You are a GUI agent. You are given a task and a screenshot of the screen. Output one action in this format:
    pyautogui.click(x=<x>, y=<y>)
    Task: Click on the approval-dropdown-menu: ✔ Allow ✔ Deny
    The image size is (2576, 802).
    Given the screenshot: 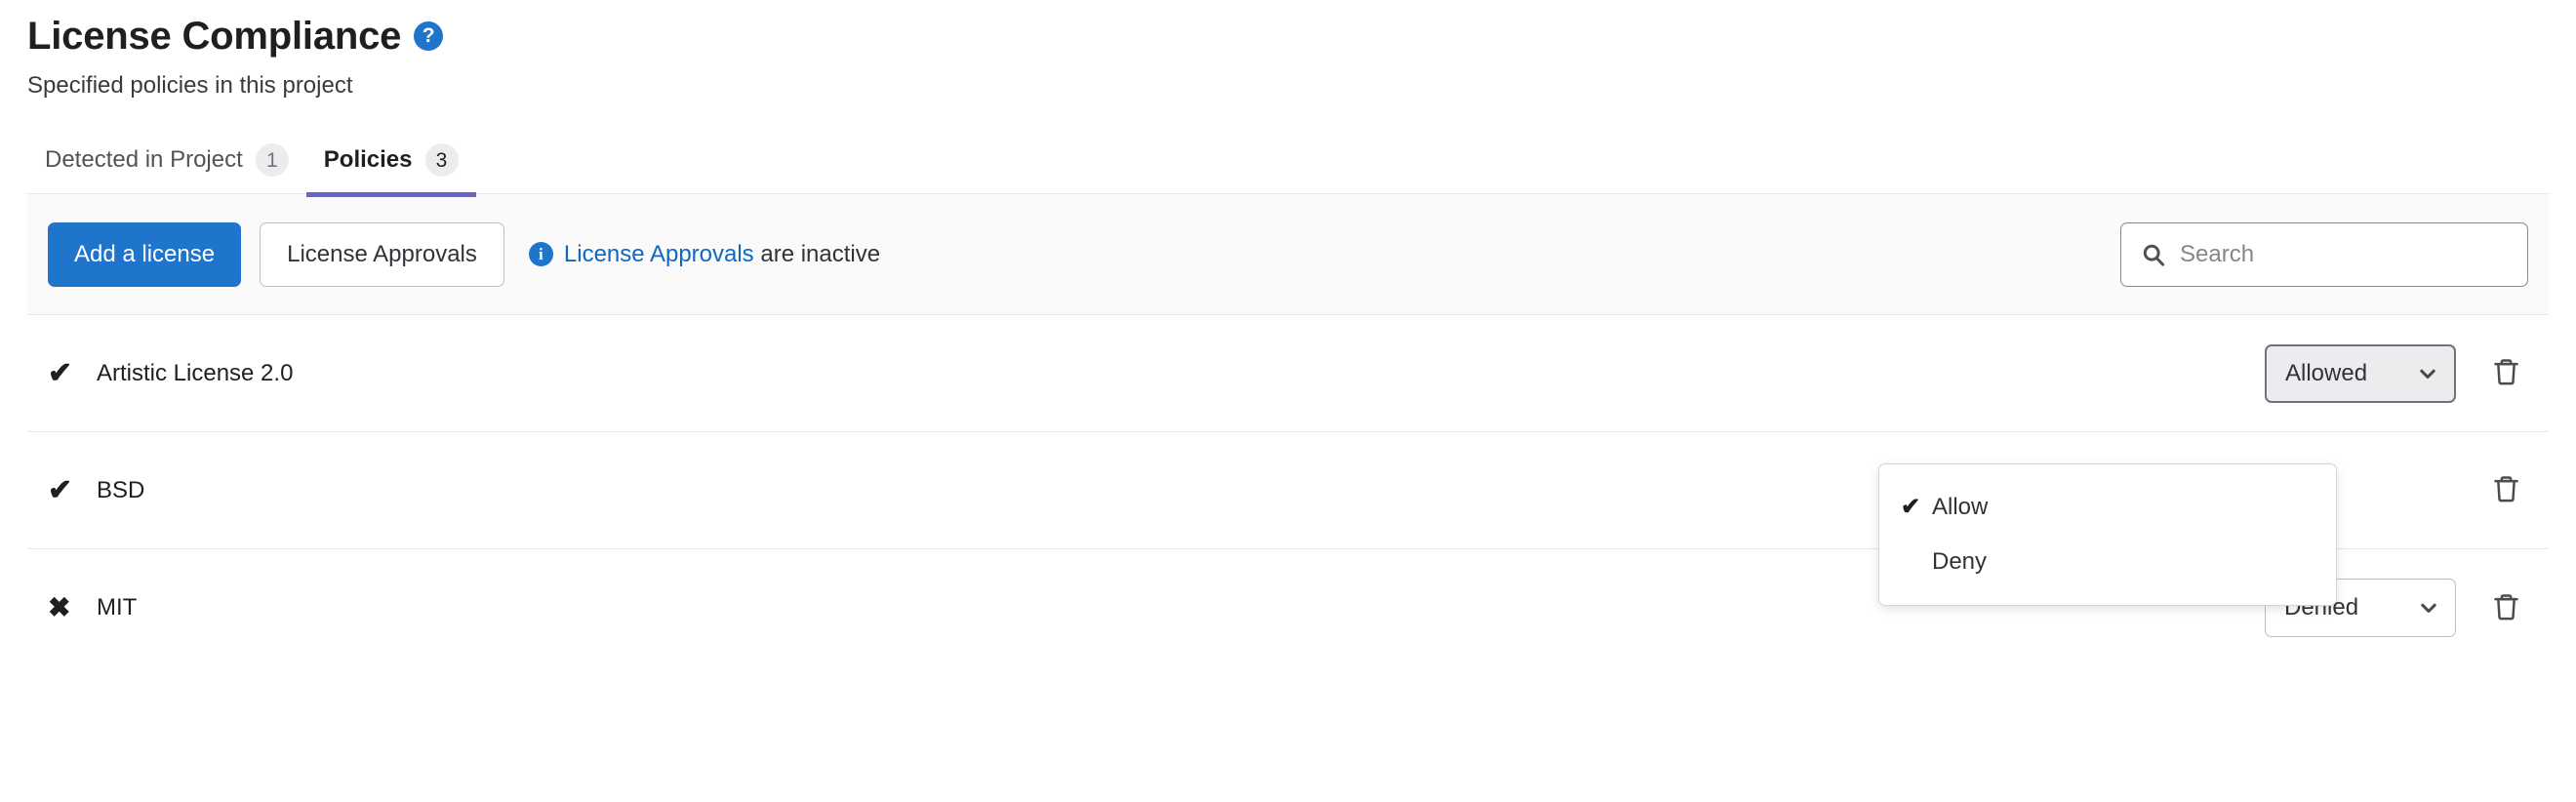 What is the action you would take?
    pyautogui.click(x=2107, y=534)
    